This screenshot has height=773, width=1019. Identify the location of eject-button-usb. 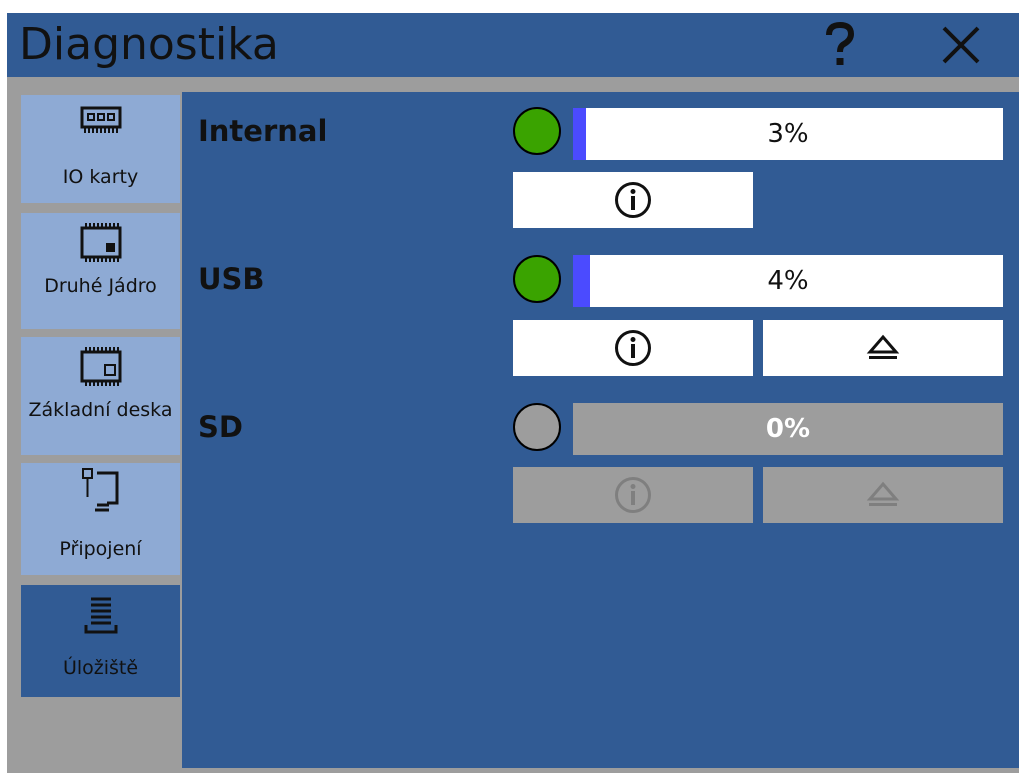
(883, 348).